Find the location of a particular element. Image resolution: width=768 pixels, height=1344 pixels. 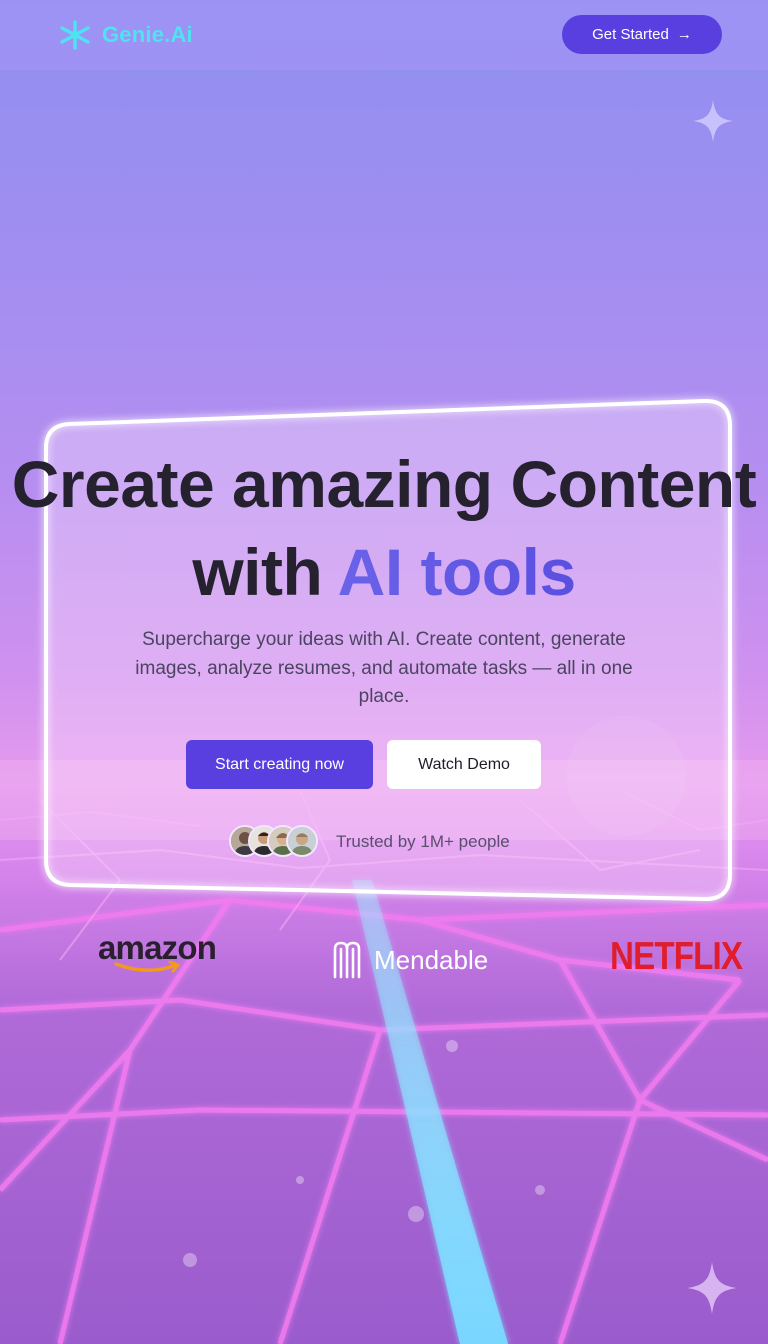

mendable-wordmark: Mendable is located at coordinates (431, 959).